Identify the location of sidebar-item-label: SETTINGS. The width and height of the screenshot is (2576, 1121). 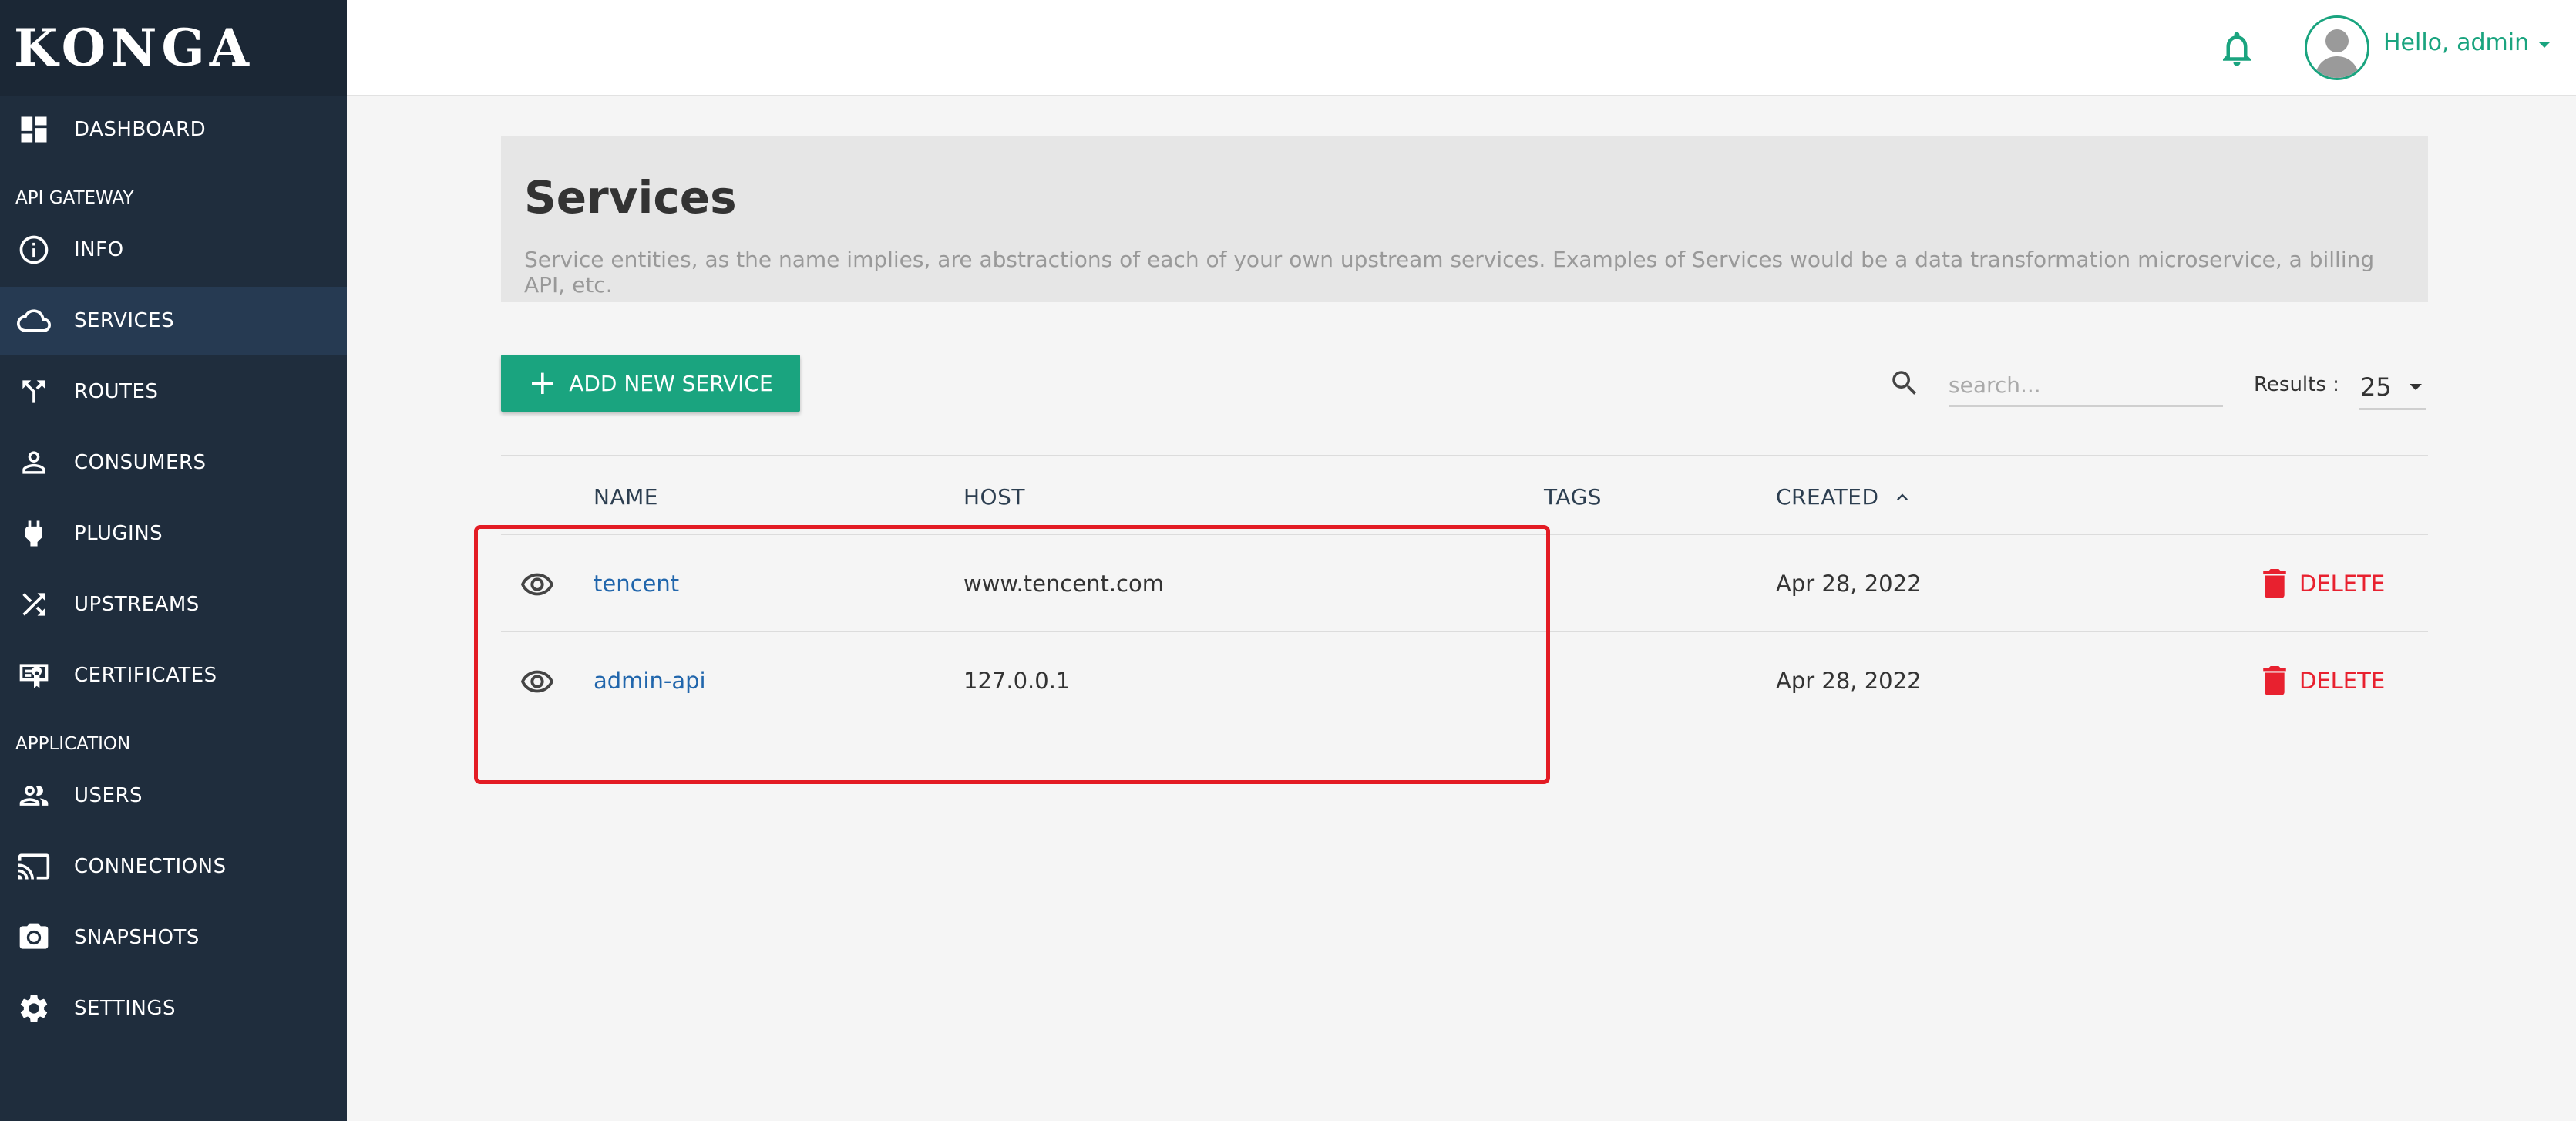
(125, 1009).